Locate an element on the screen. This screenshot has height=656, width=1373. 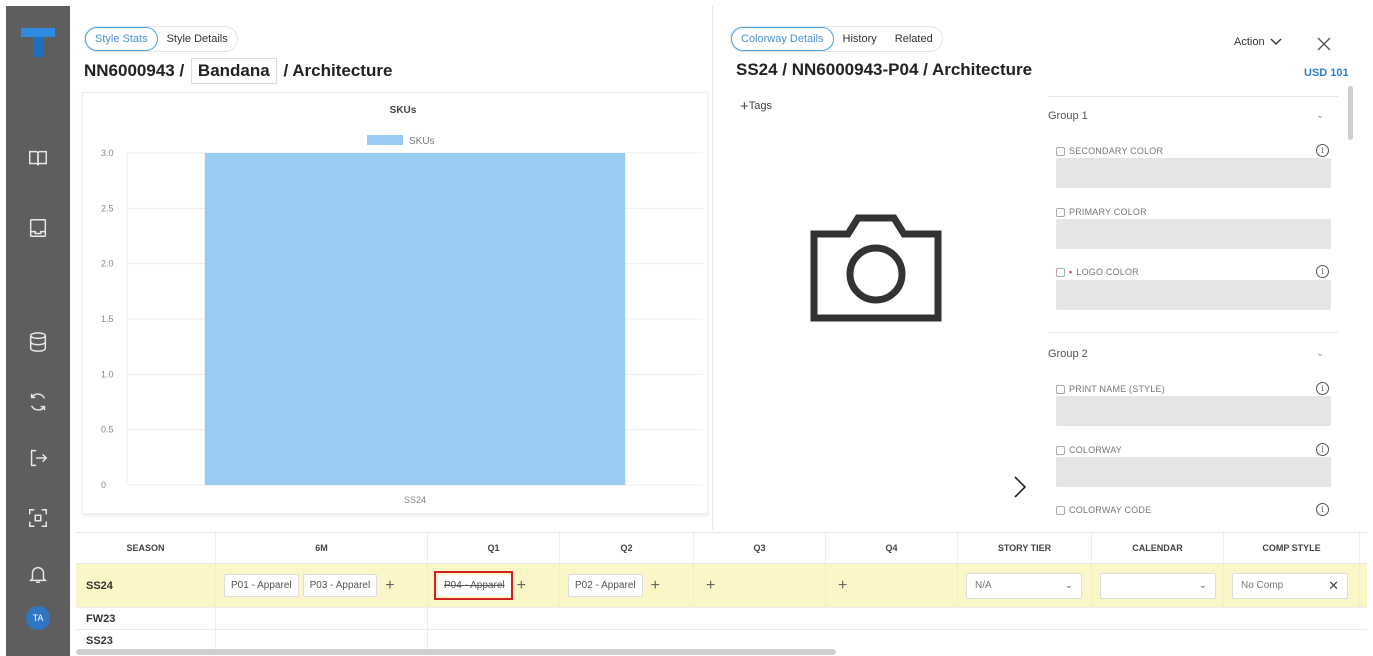
field-label-print-name: PRINT NAME (STYLE) is located at coordinates (1110, 389).